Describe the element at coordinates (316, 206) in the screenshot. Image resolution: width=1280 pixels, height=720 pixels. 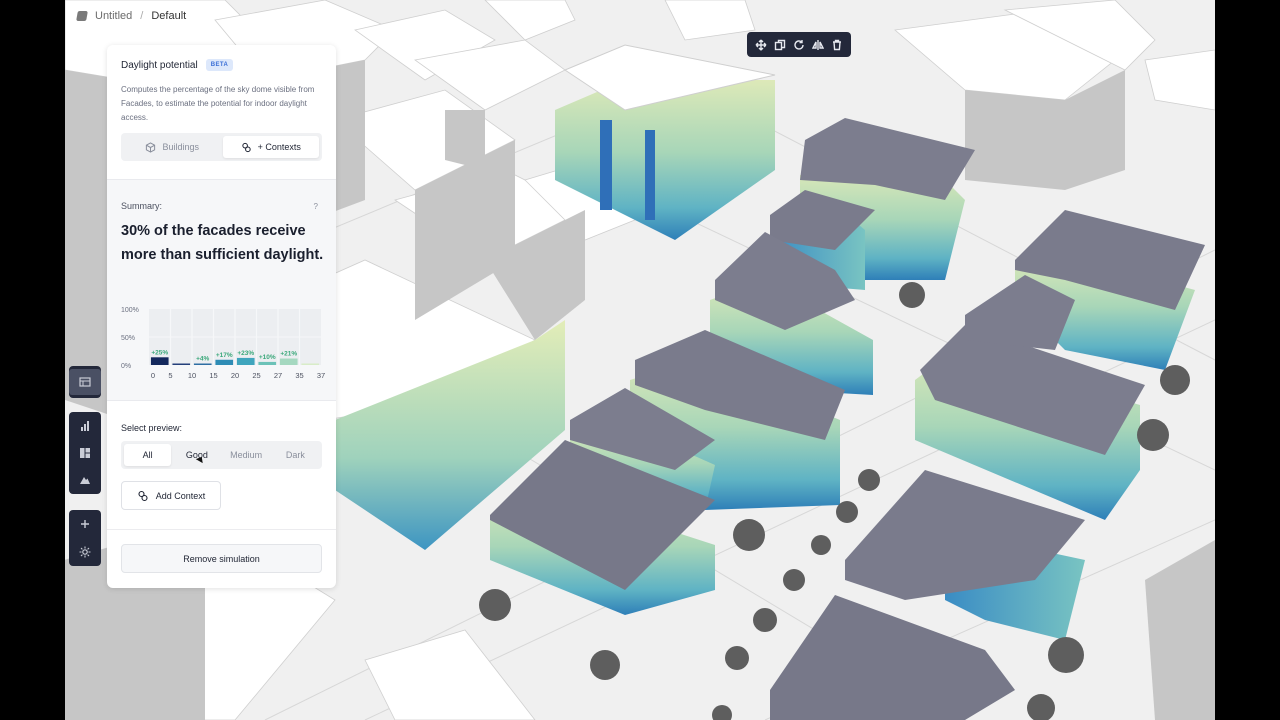
I see `help-icon: ?` at that location.